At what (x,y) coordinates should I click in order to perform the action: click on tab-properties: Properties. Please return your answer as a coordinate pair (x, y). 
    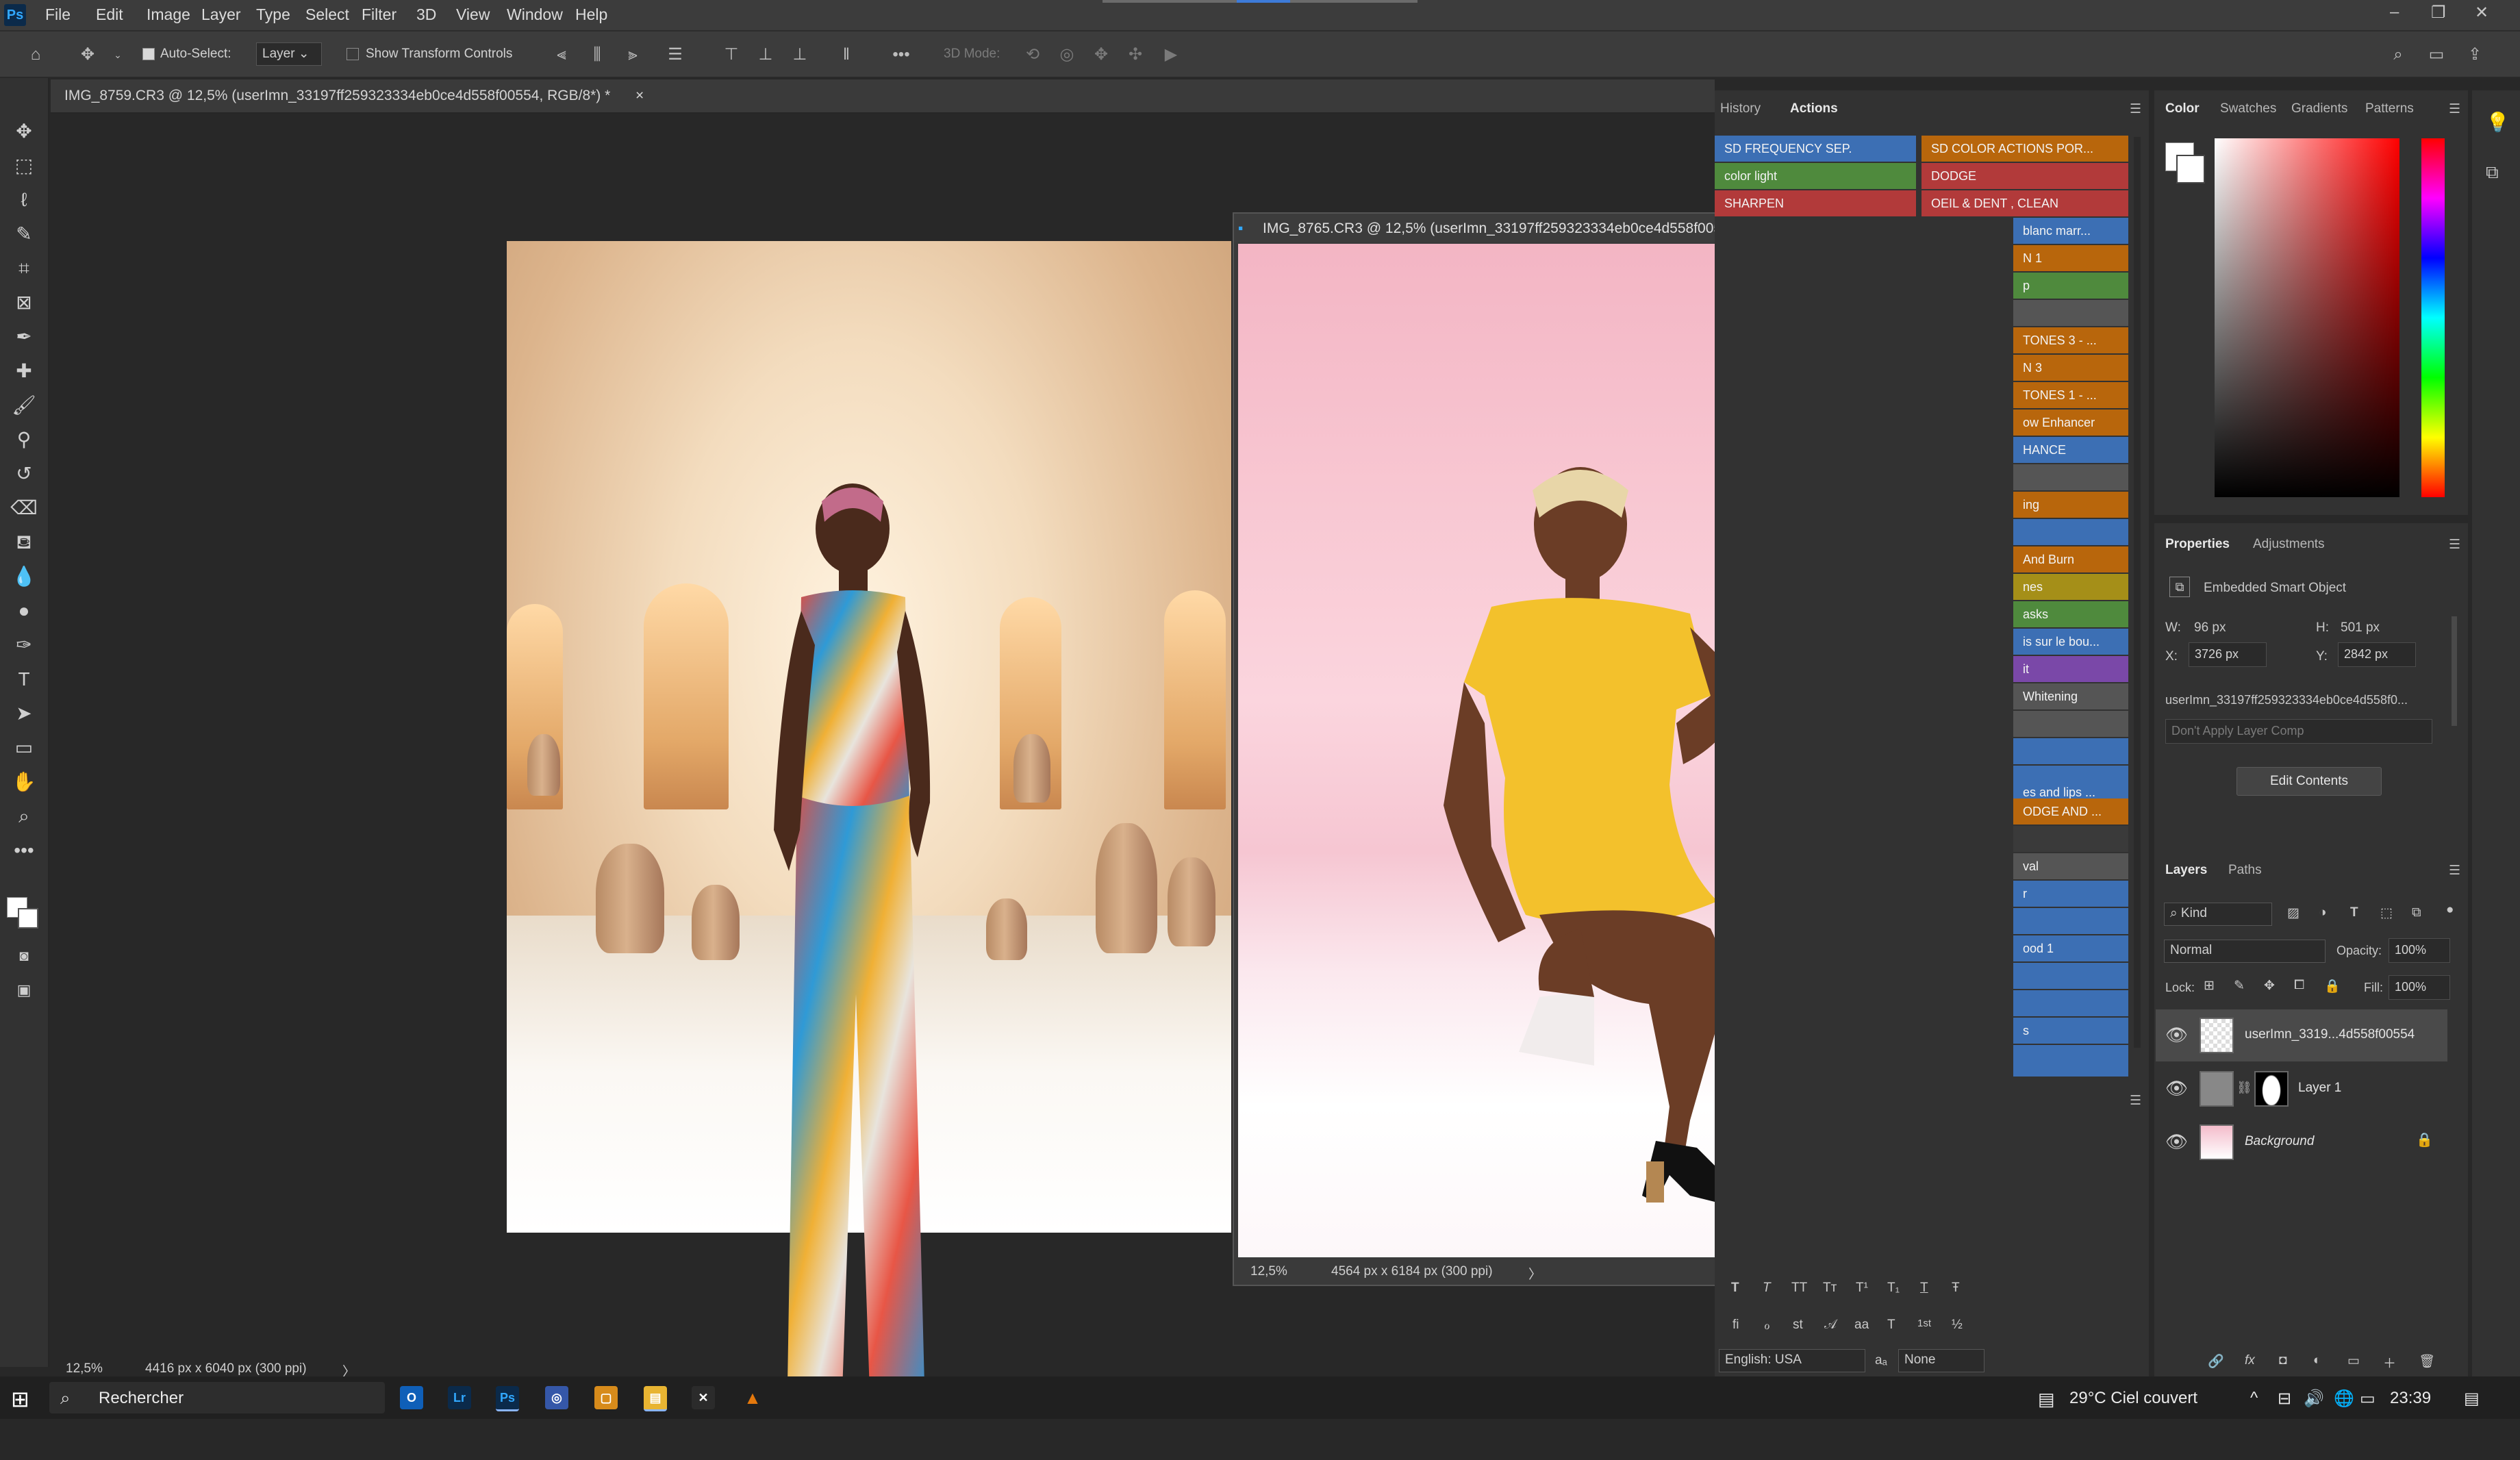
    Looking at the image, I should click on (2197, 544).